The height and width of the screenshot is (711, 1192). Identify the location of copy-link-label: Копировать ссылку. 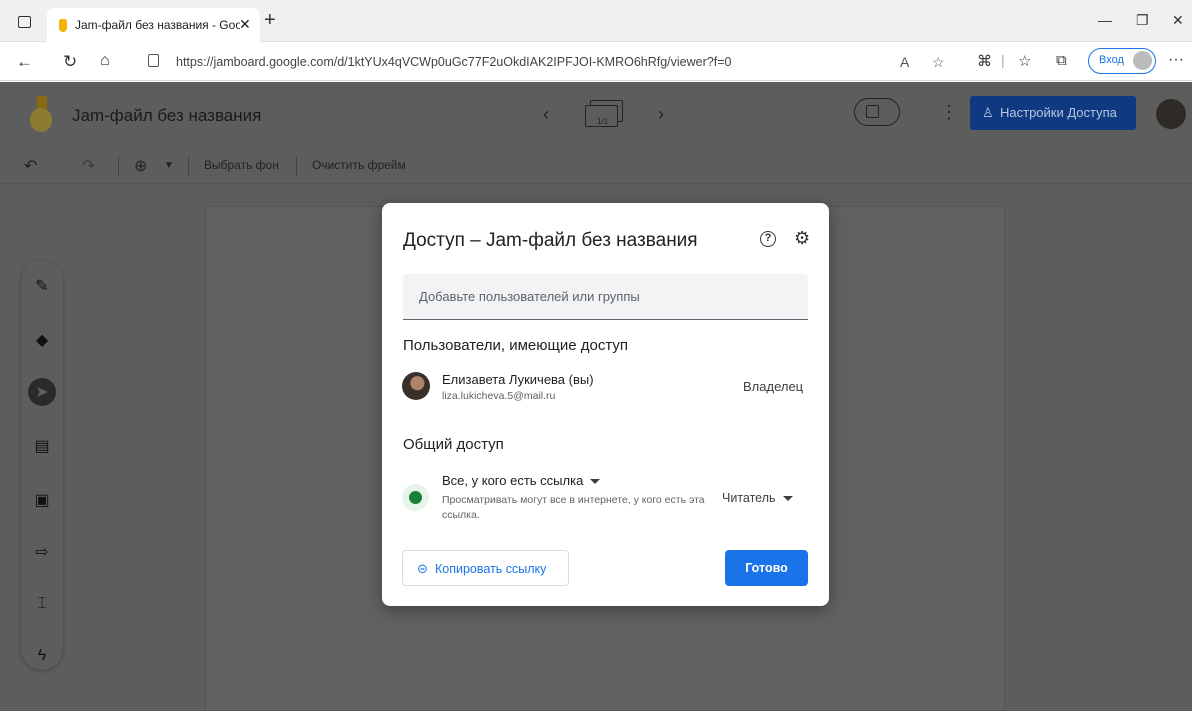
(491, 569).